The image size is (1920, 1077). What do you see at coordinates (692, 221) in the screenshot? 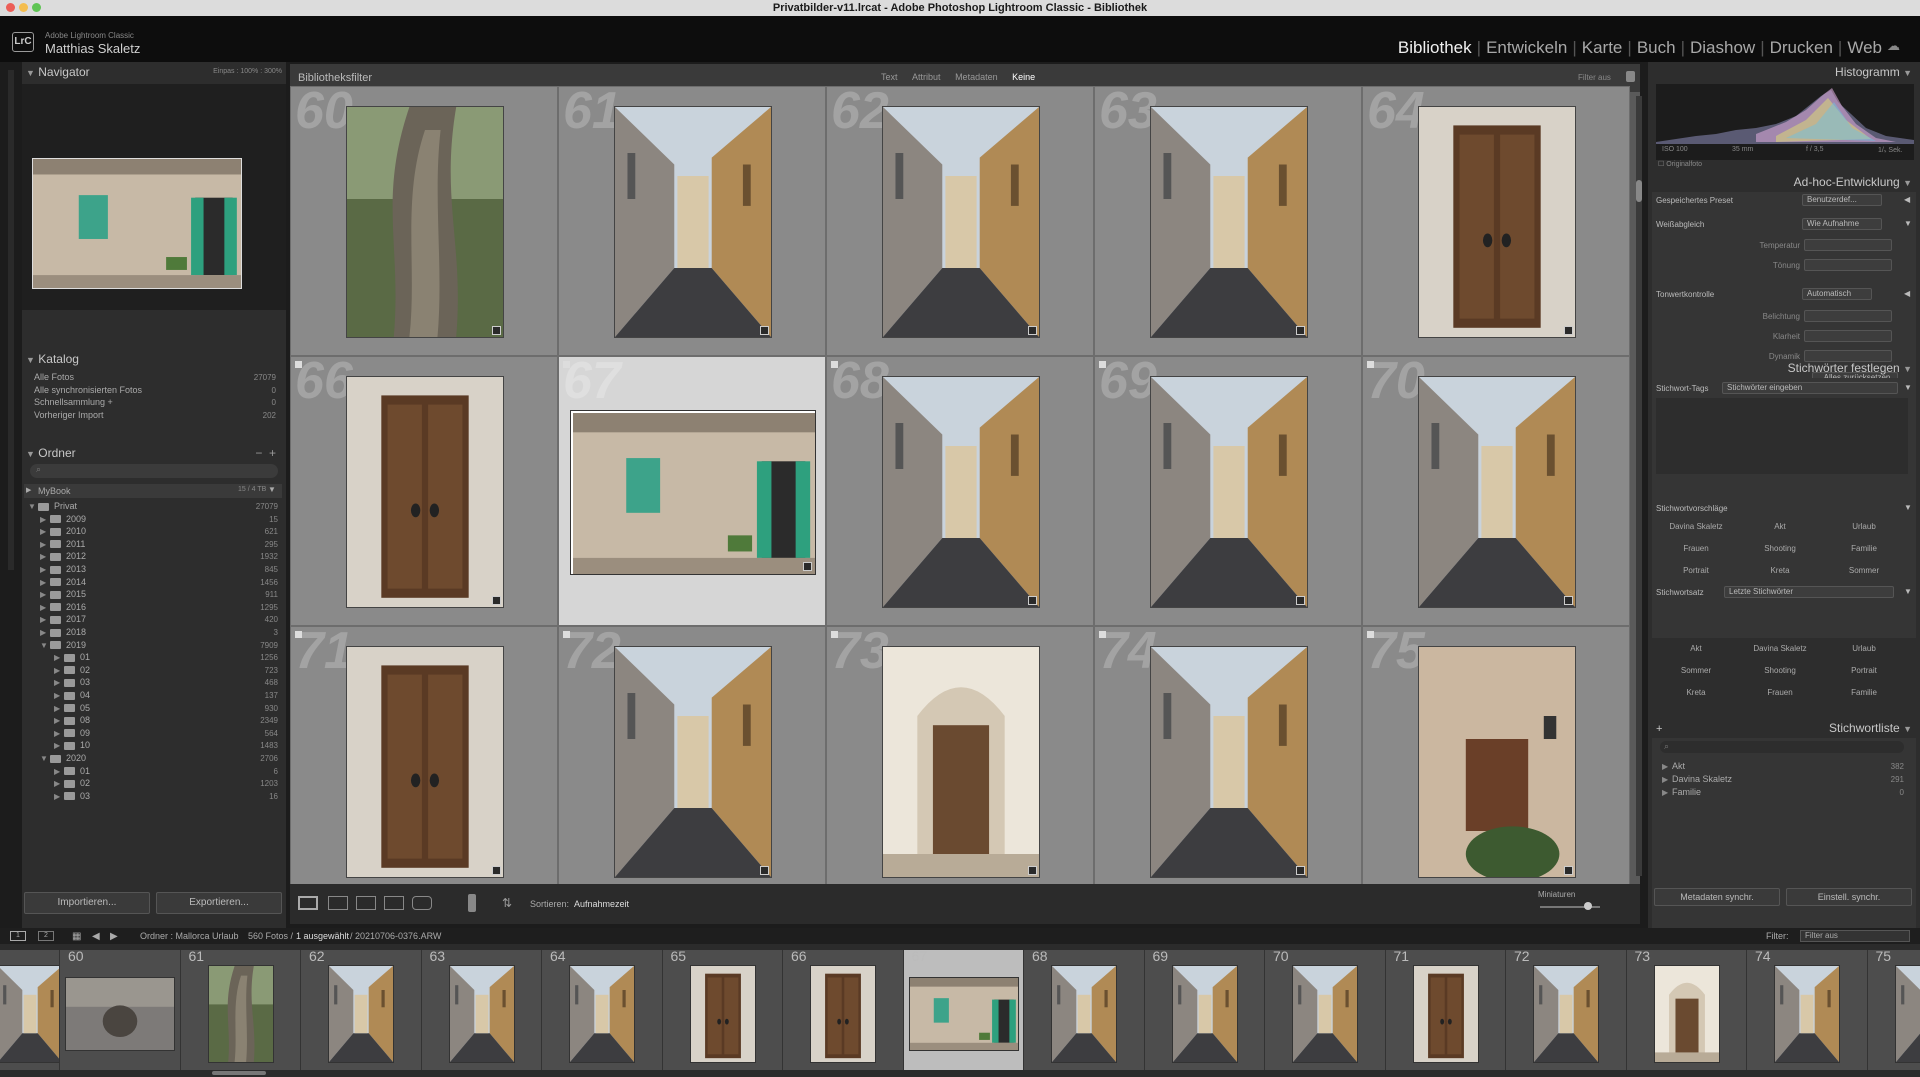
I see `grid-cell: 61` at bounding box center [692, 221].